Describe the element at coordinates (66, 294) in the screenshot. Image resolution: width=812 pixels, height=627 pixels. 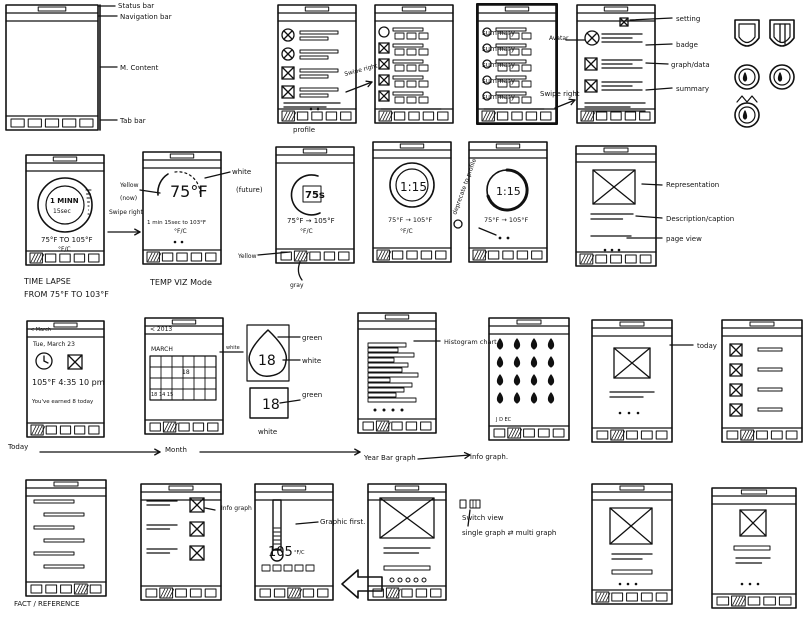
I see `time-lapse-caption: FROM 75°F TO 103°F` at that location.